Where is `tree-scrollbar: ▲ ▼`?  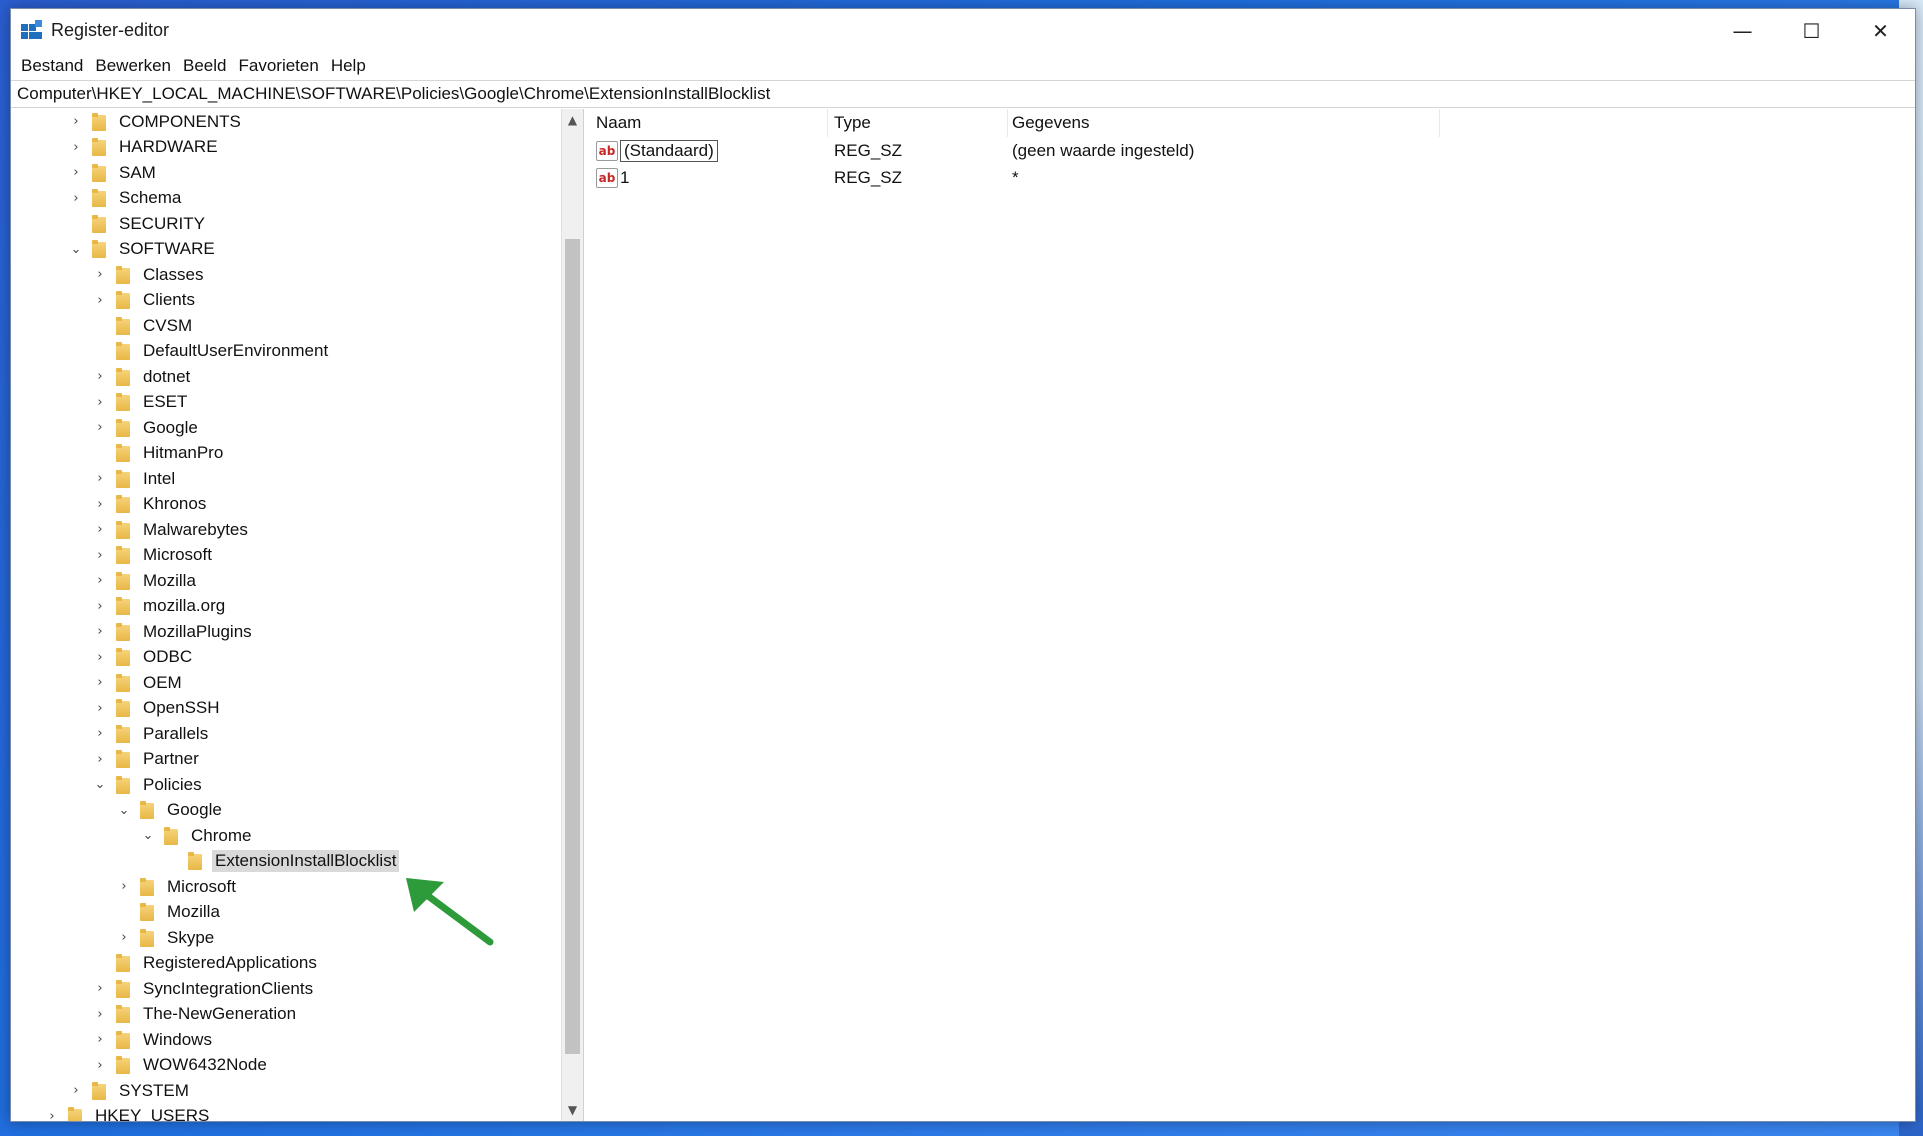 tree-scrollbar: ▲ ▼ is located at coordinates (572, 615).